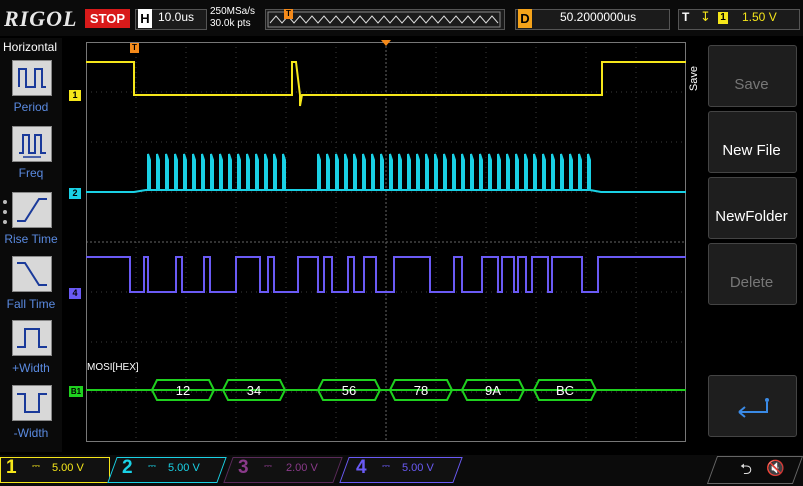  I want to click on ch1-scale: 5.00 V, so click(68, 468).